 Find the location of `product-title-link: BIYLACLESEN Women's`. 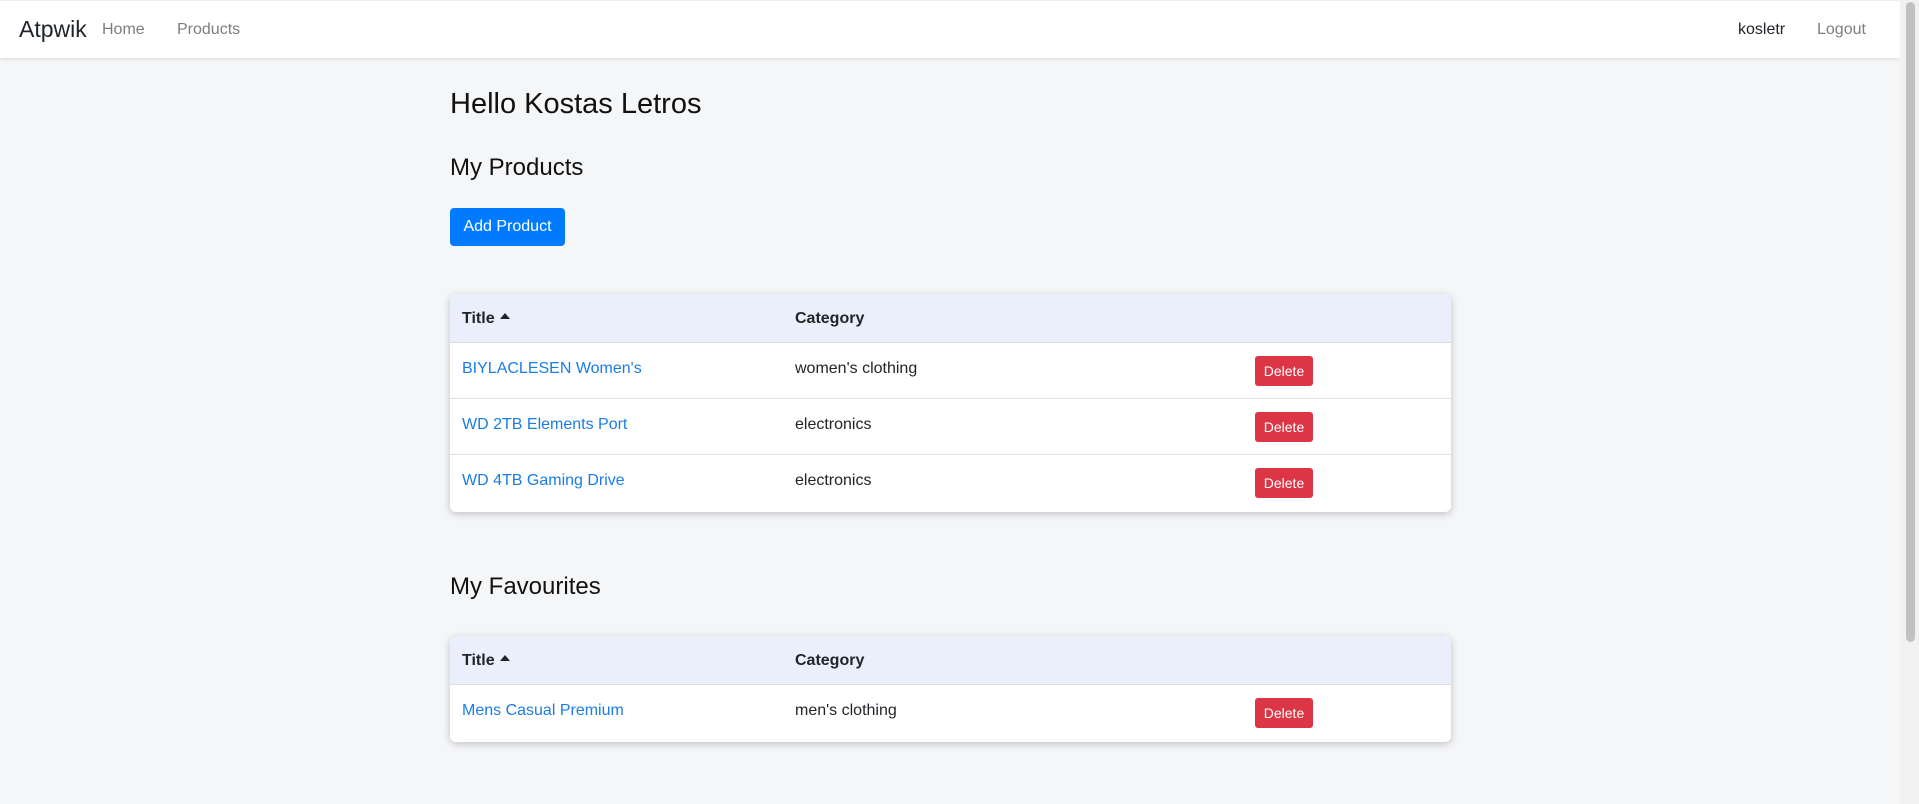

product-title-link: BIYLACLESEN Women's is located at coordinates (552, 369).